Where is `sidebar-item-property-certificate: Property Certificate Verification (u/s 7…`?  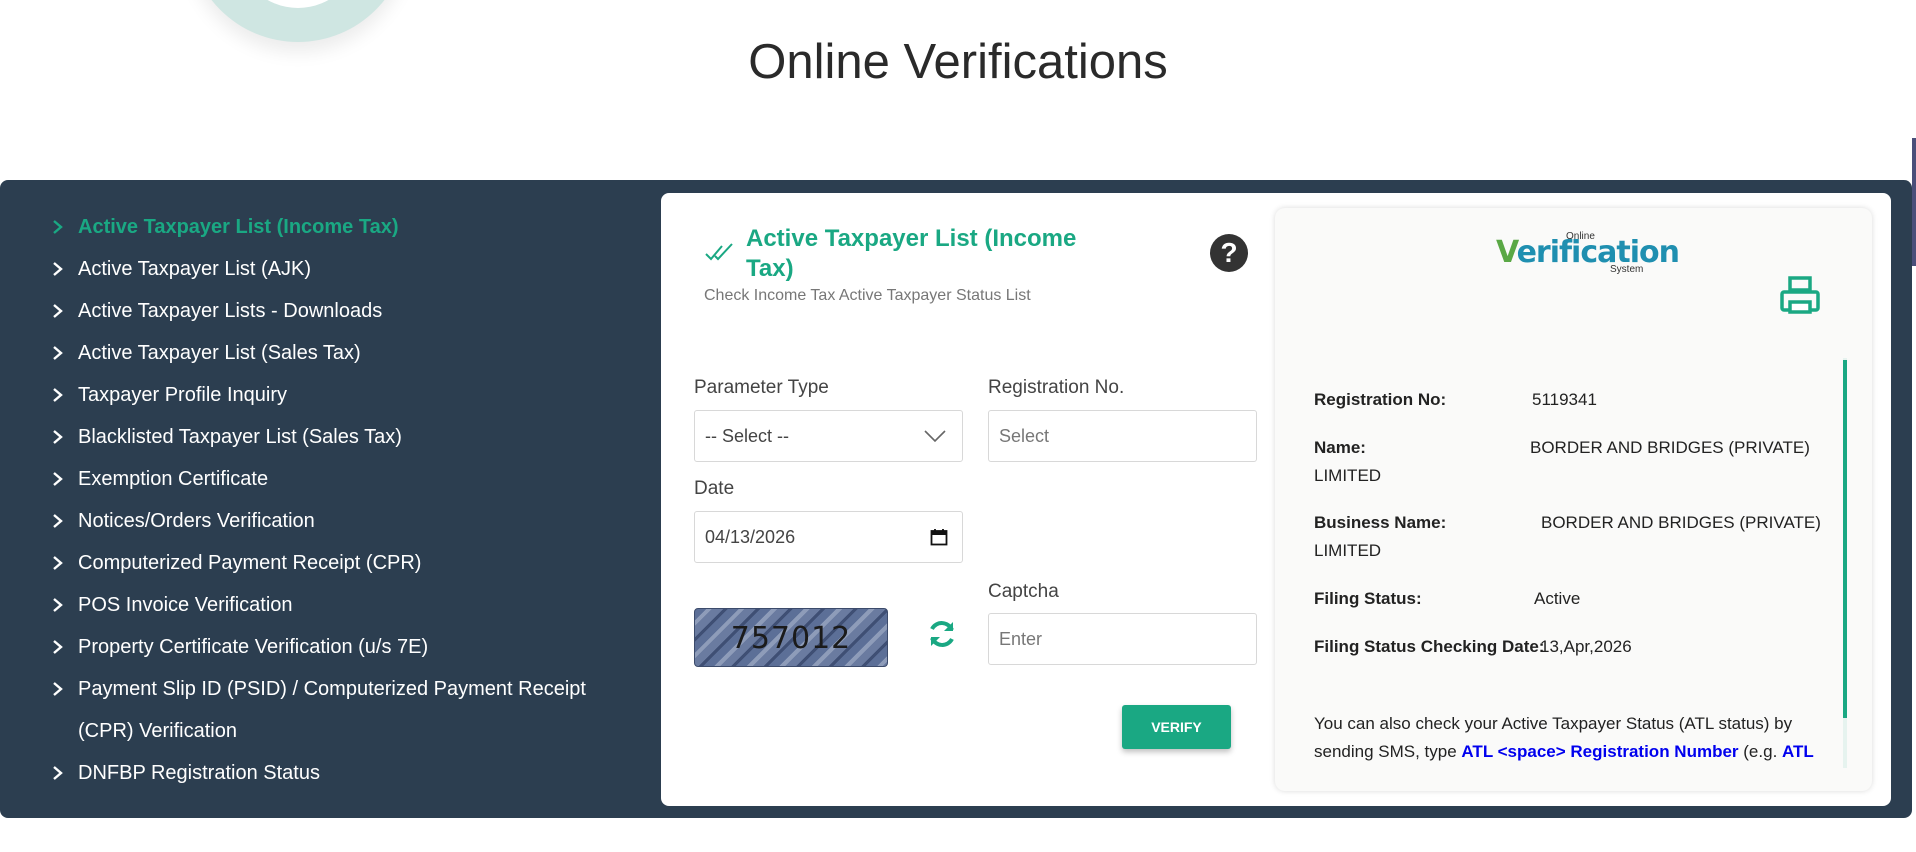 sidebar-item-property-certificate: Property Certificate Verification (u/s 7… is located at coordinates (342, 647).